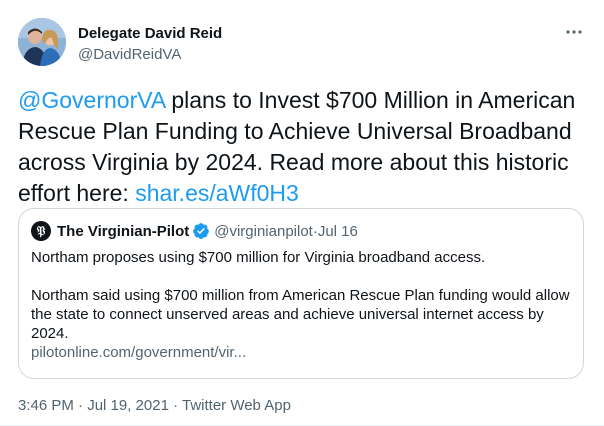 The height and width of the screenshot is (426, 604). Describe the element at coordinates (154, 405) in the screenshot. I see `tweet-timestamp: 3:46 PM · Jul 19, 2021 · Twitter Web App` at that location.